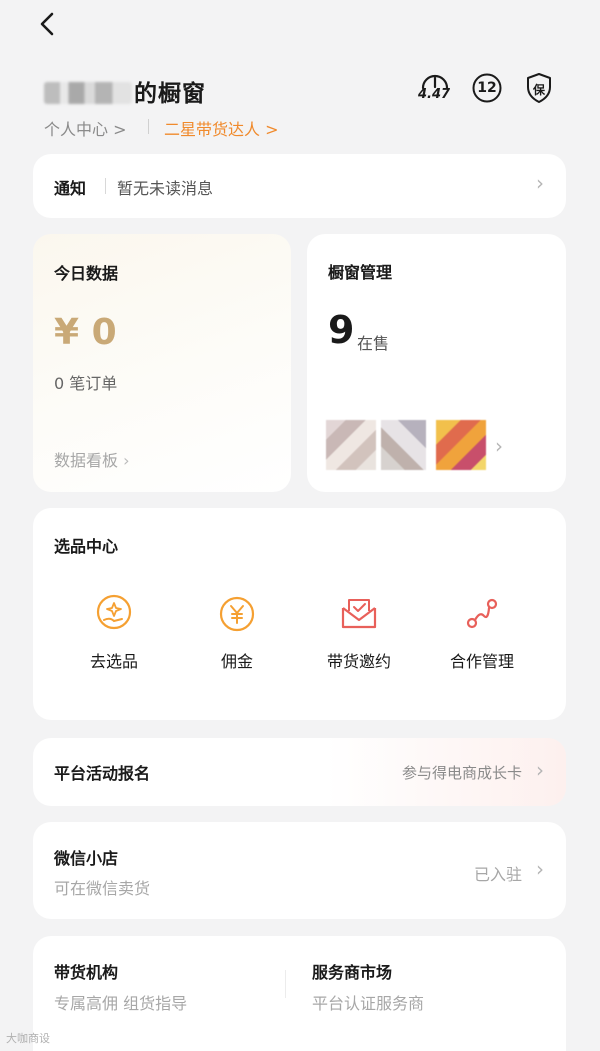 Image resolution: width=600 pixels, height=1051 pixels. What do you see at coordinates (102, 888) in the screenshot?
I see `wechat-shop-subtitle: 可在微信卖货` at bounding box center [102, 888].